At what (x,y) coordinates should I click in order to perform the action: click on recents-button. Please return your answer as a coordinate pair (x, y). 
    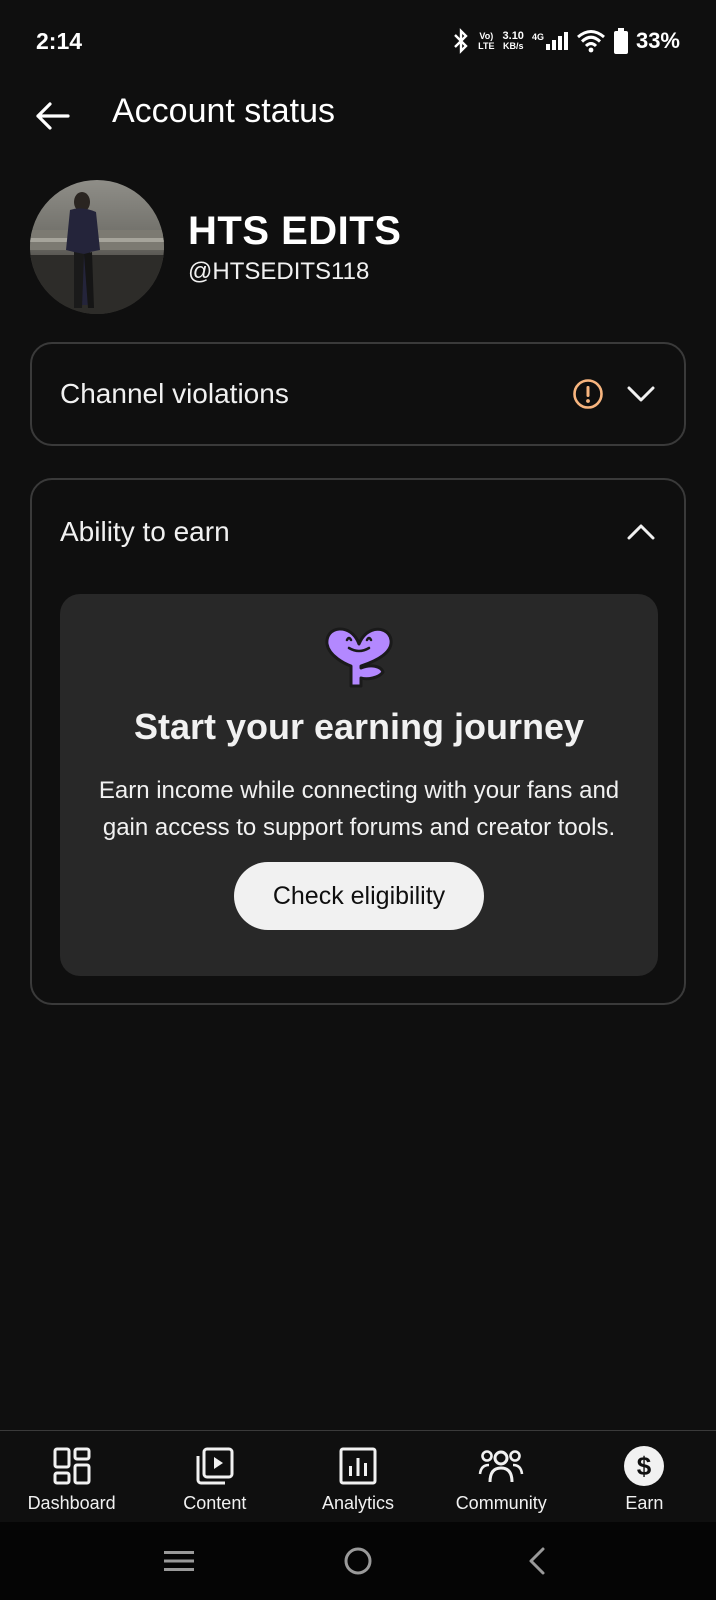
    Looking at the image, I should click on (179, 1561).